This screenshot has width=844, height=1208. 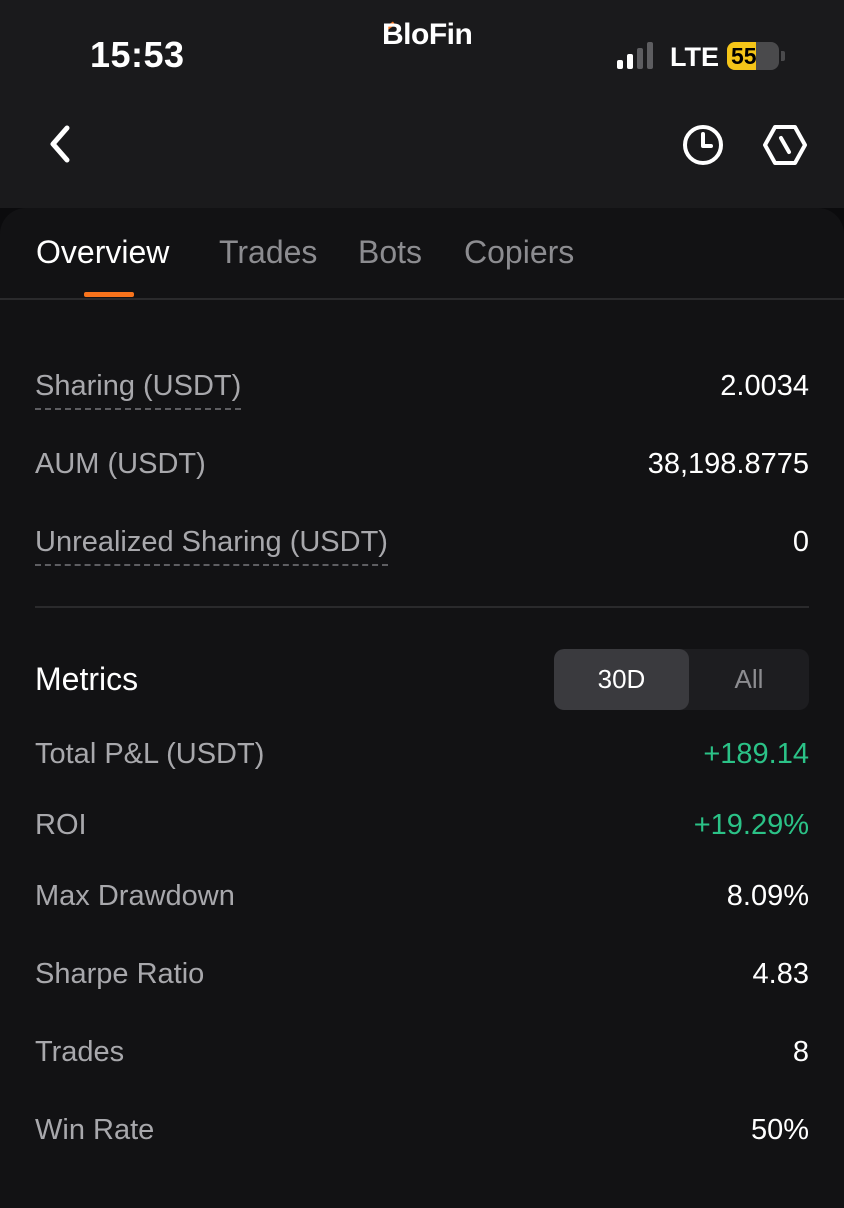 I want to click on metrics-title: Metrics, so click(x=87, y=679).